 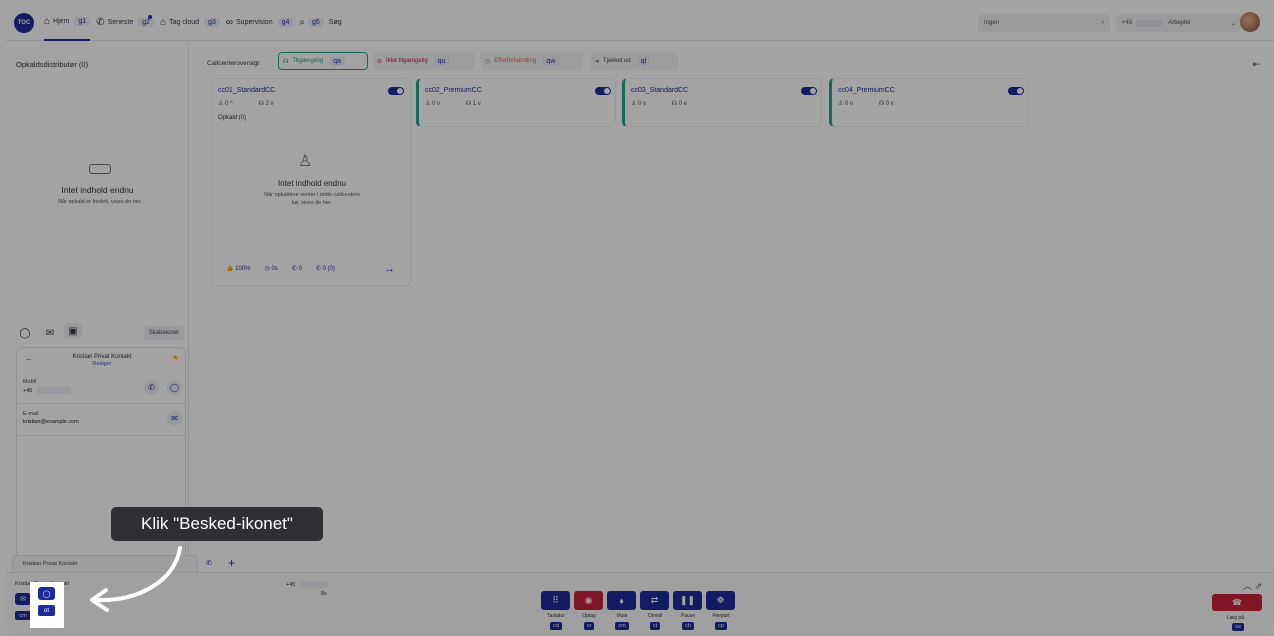 I want to click on app-logo: TOC, so click(x=24, y=22).